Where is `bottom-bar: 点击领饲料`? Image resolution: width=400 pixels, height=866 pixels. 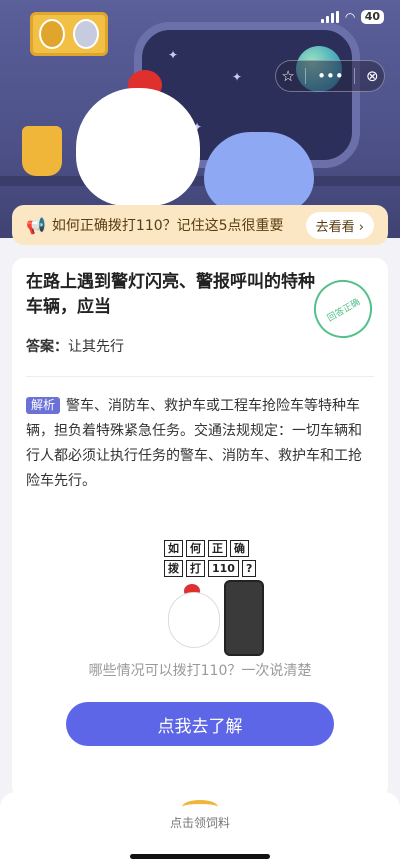
bottom-bar: 点击领饲料 is located at coordinates (200, 829).